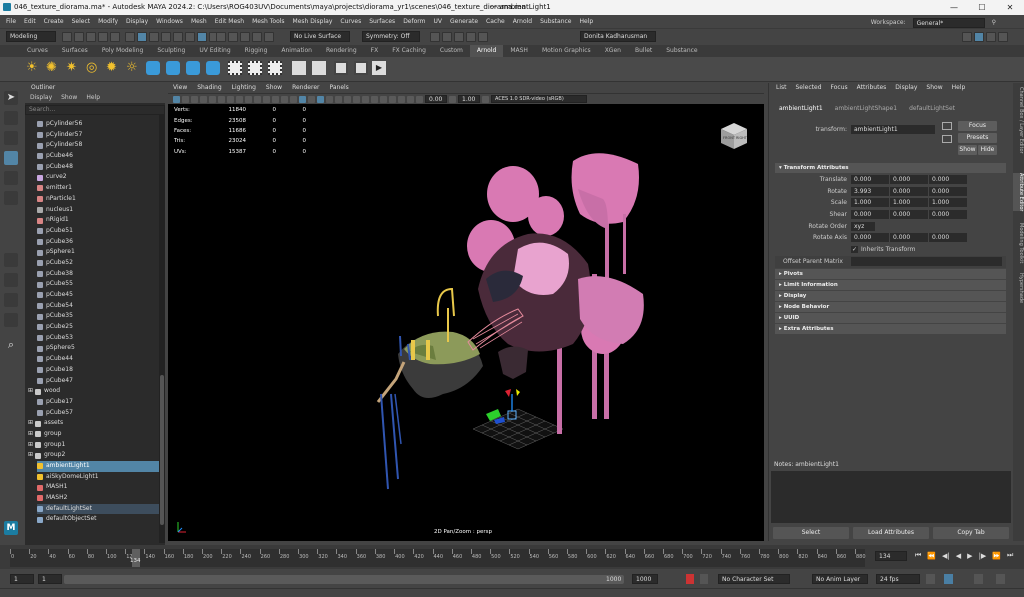 The image size is (1024, 597). I want to click on outliner-item: ⊞ assets, so click(96, 423).